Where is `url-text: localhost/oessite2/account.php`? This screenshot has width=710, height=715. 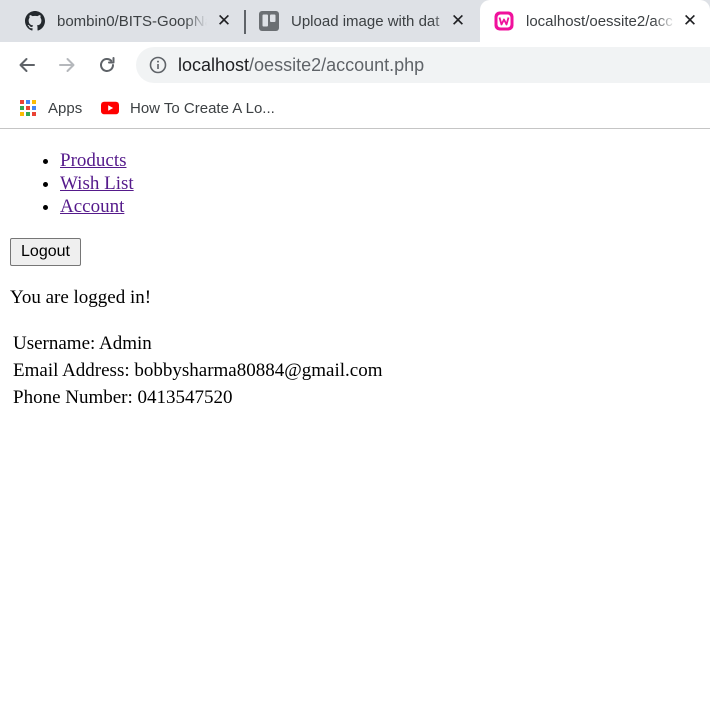
url-text: localhost/oessite2/account.php is located at coordinates (301, 65).